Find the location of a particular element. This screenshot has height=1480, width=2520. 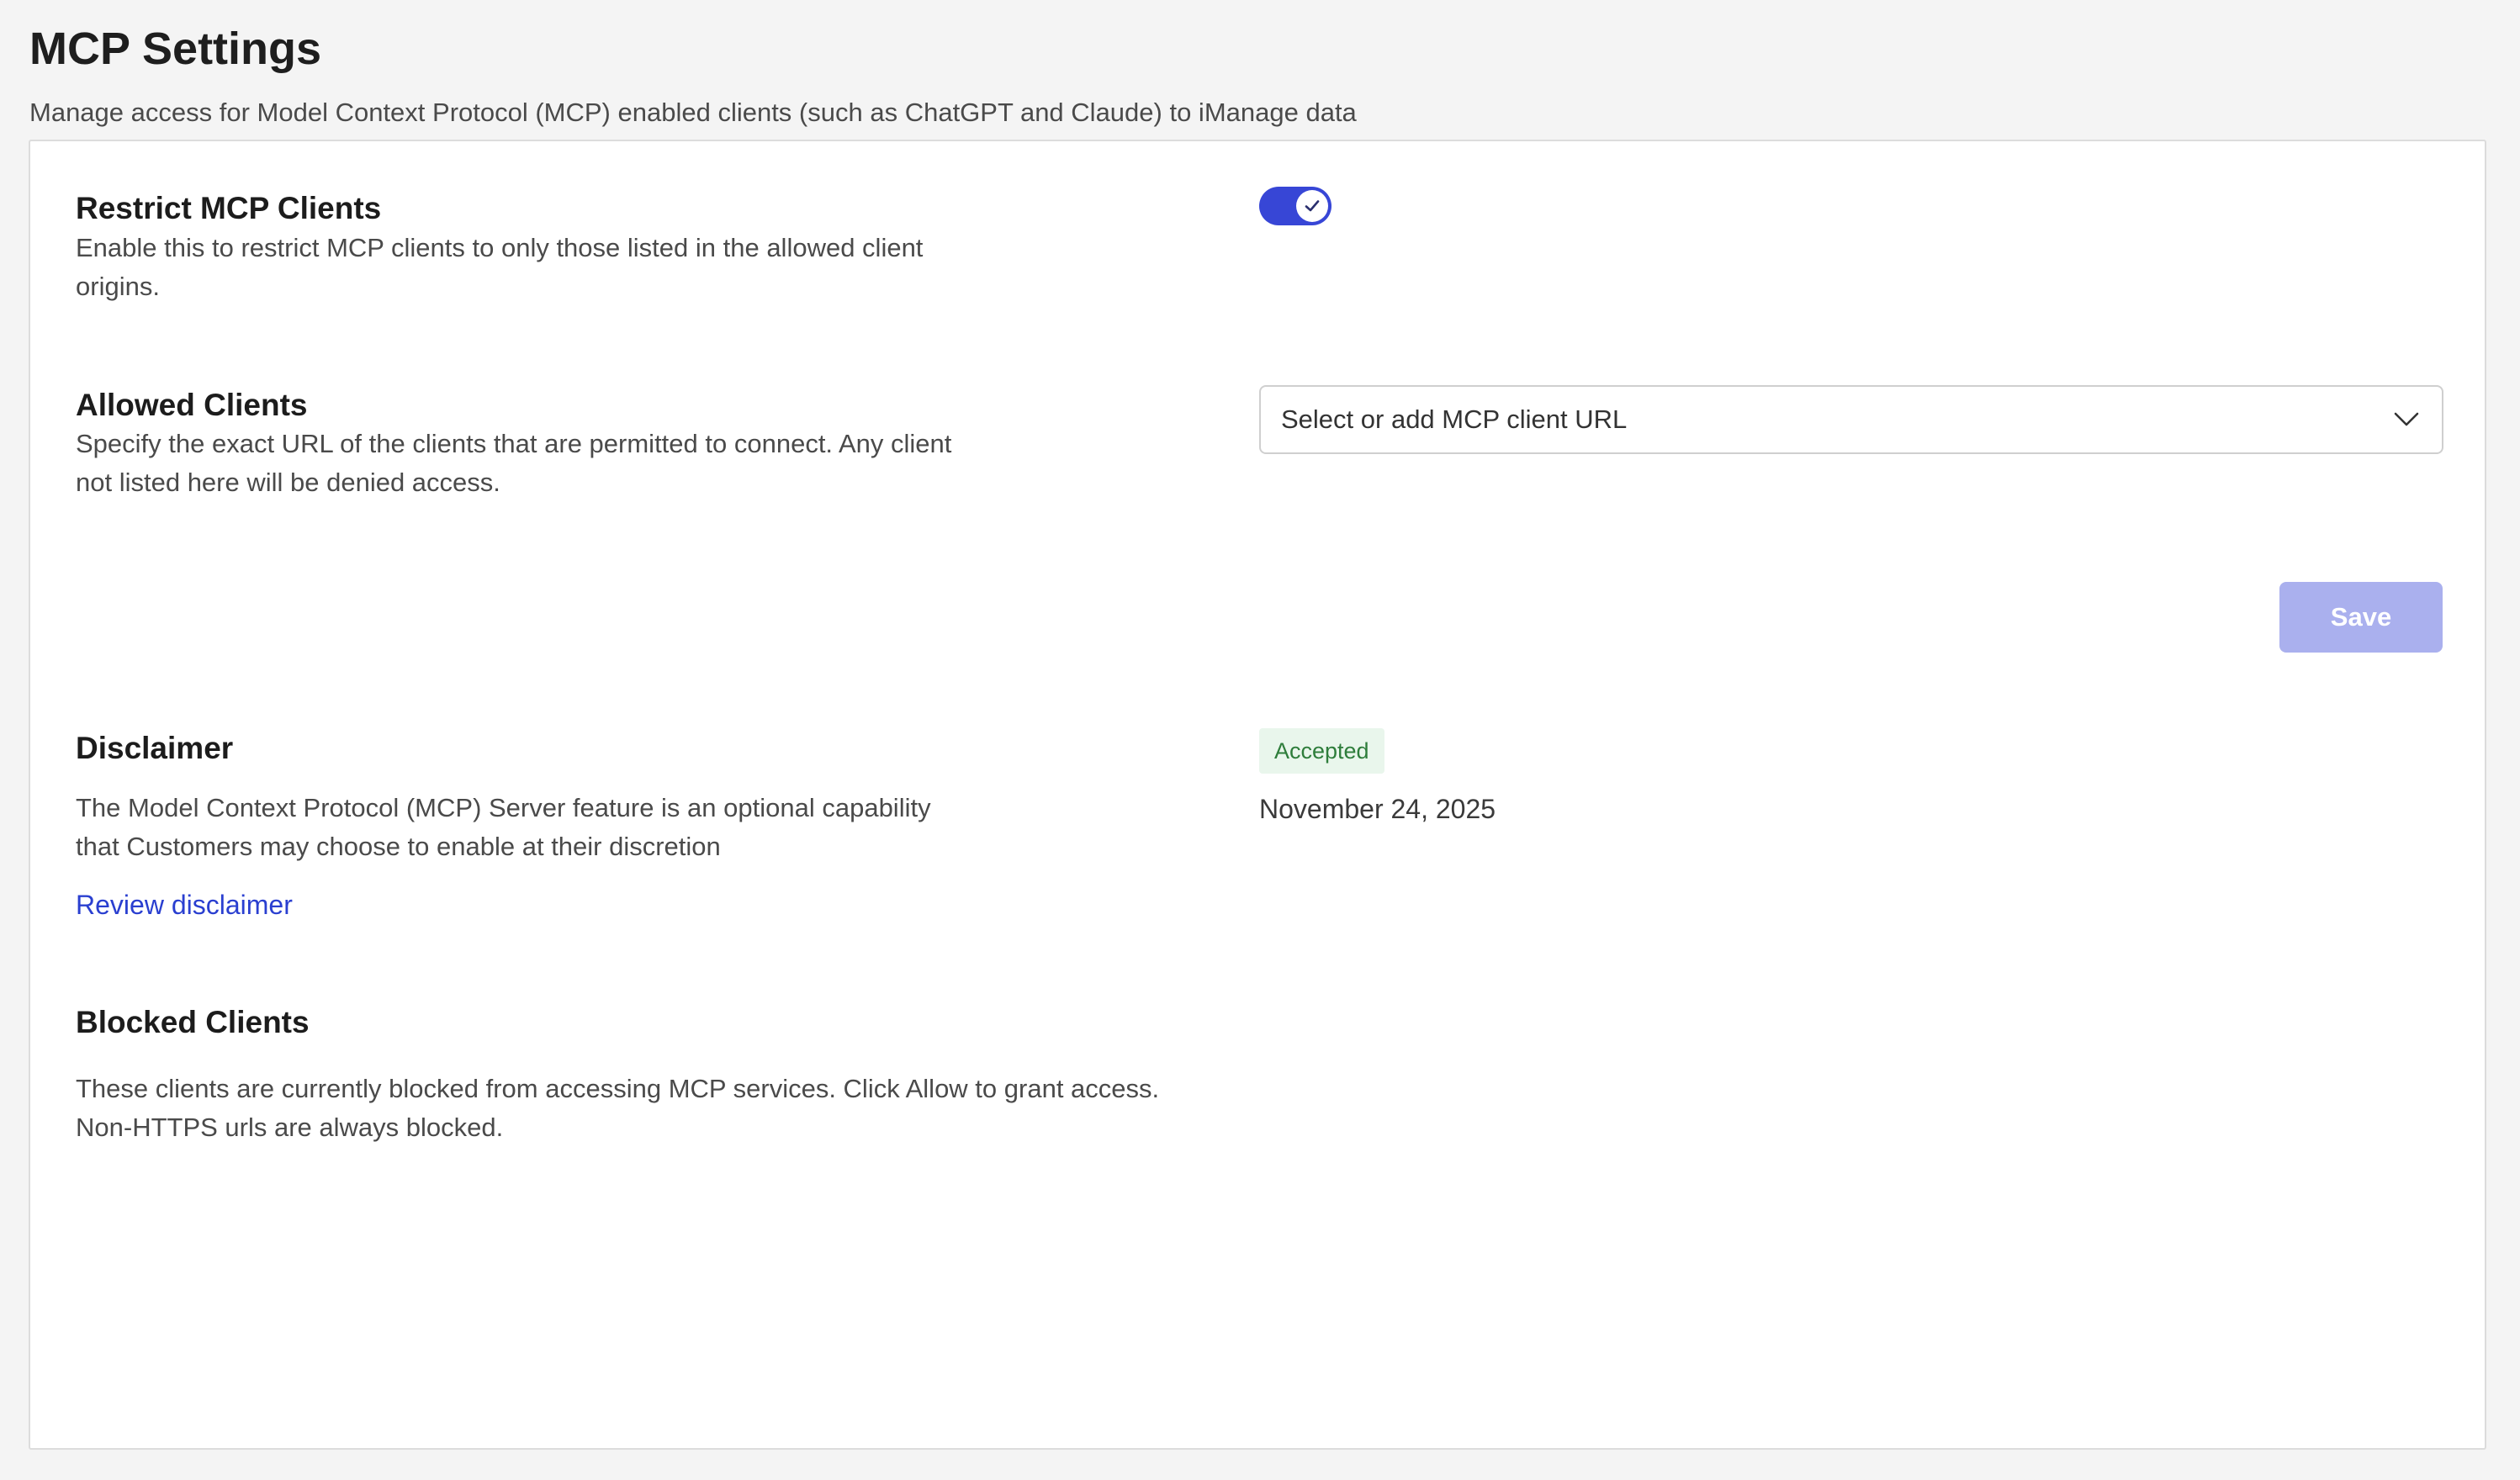

allowed-description-line: not listed here will be denied access. is located at coordinates (288, 483).